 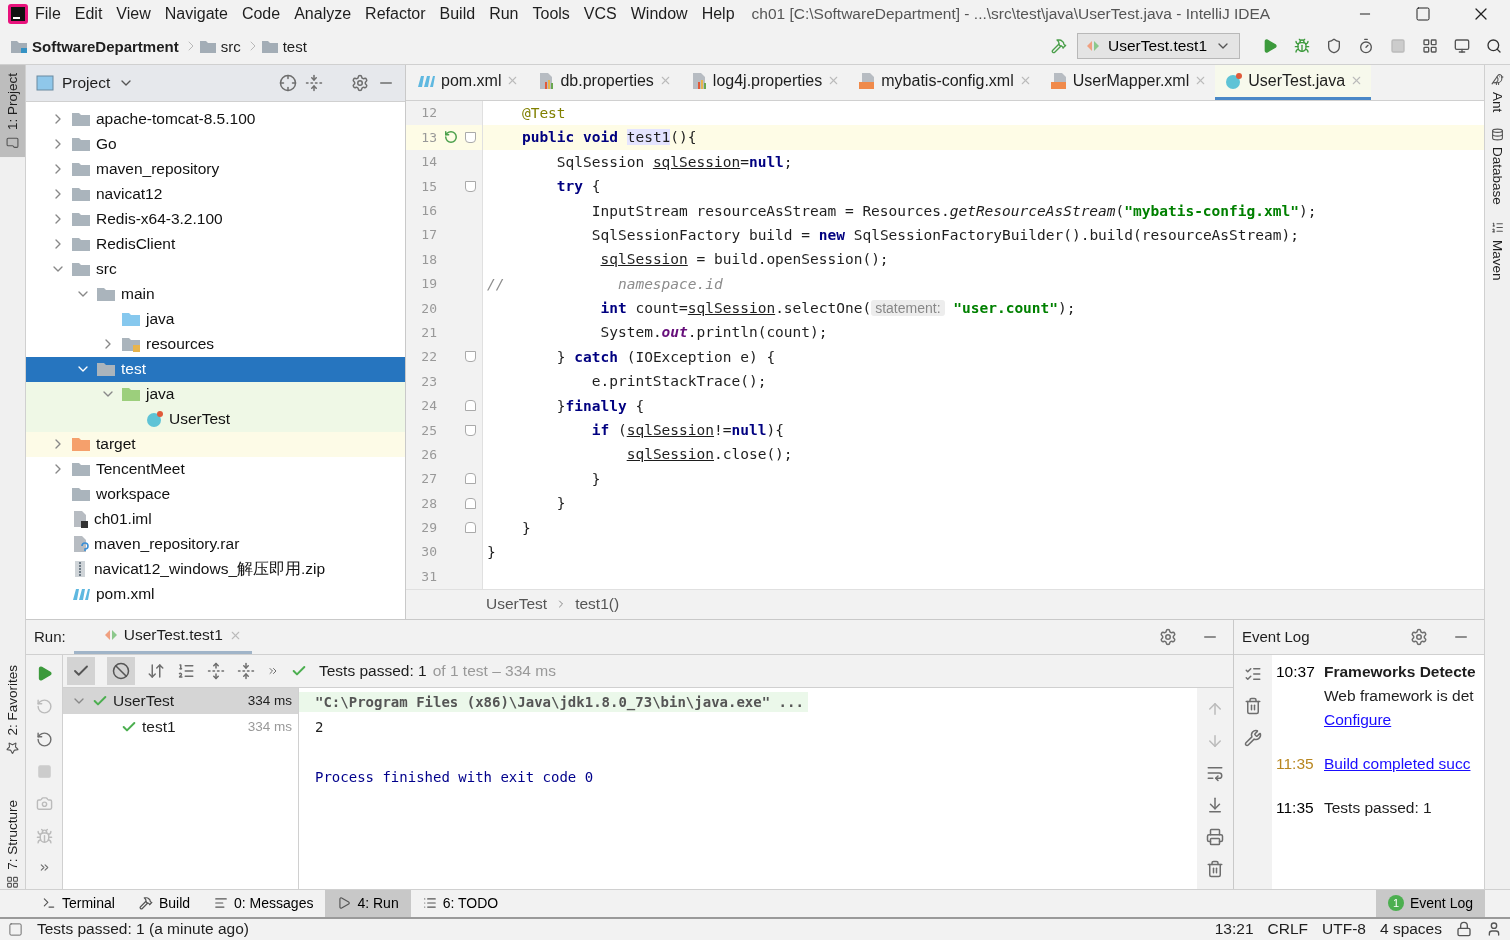 I want to click on tree-item: test, so click(x=215, y=369).